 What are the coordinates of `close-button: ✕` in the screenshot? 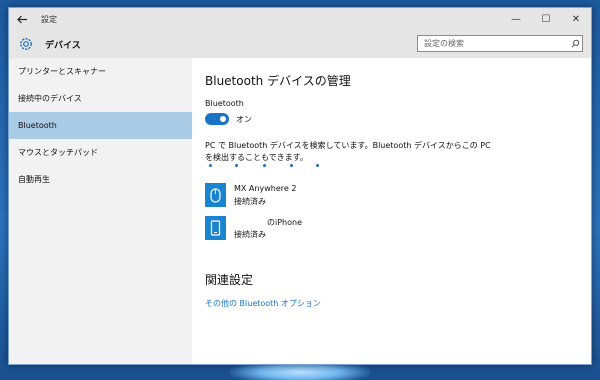 It's located at (576, 19).